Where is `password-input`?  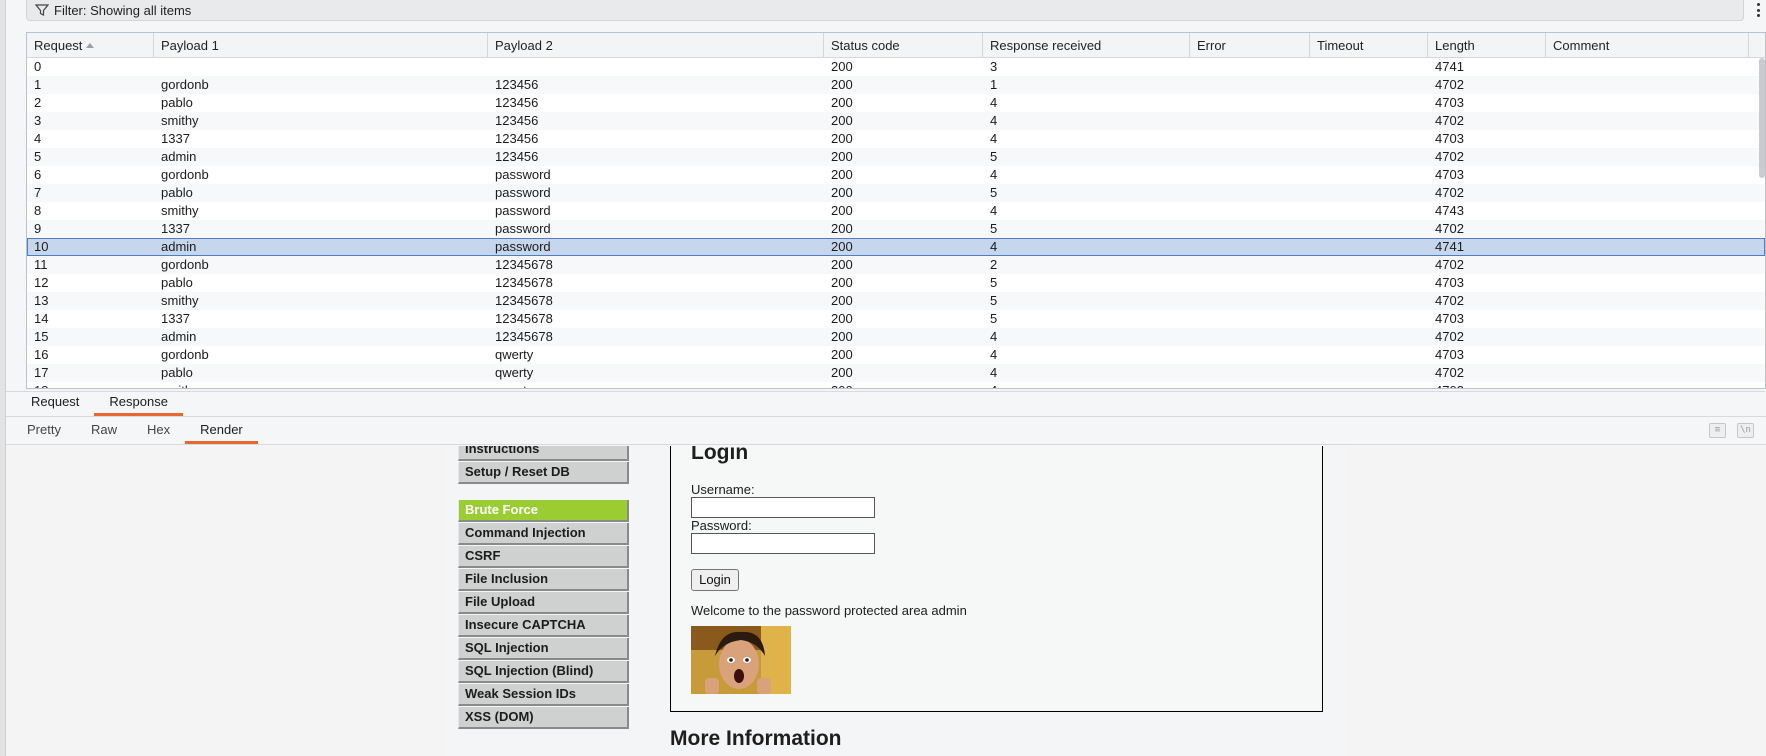
password-input is located at coordinates (783, 543).